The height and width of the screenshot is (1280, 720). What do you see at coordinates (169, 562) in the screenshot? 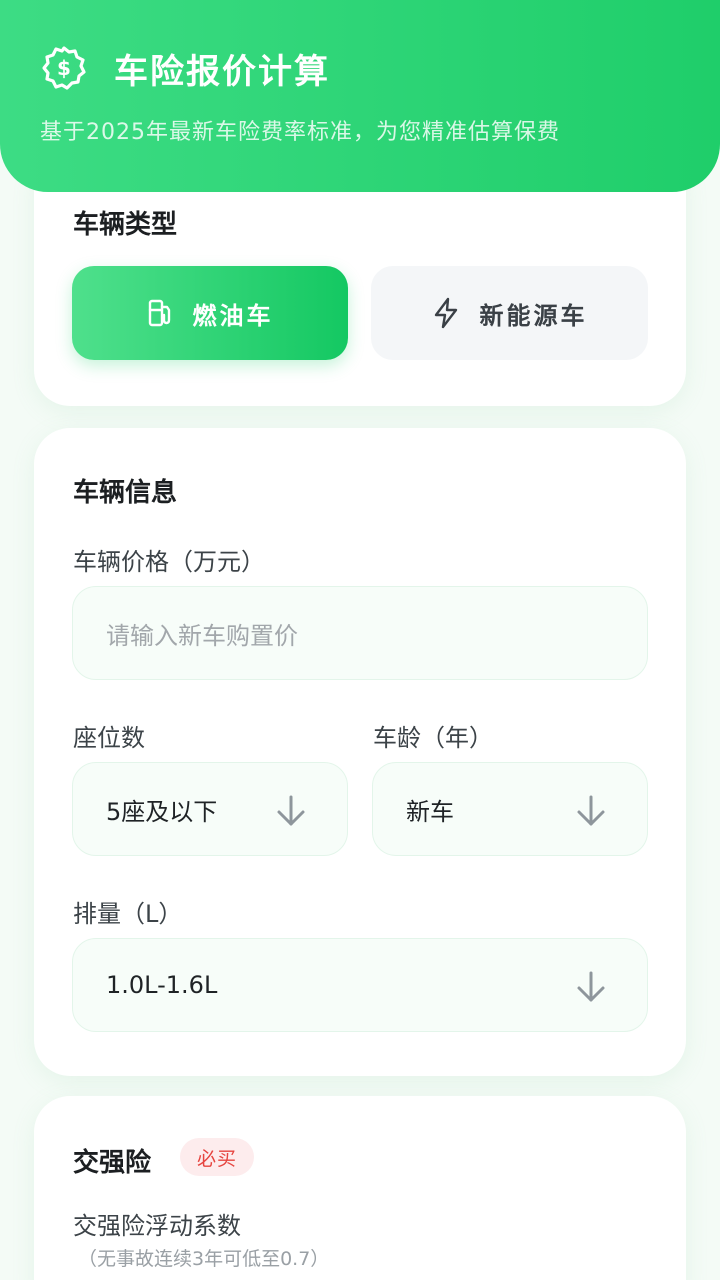
I see `price-label: 车辆价格（万元）` at bounding box center [169, 562].